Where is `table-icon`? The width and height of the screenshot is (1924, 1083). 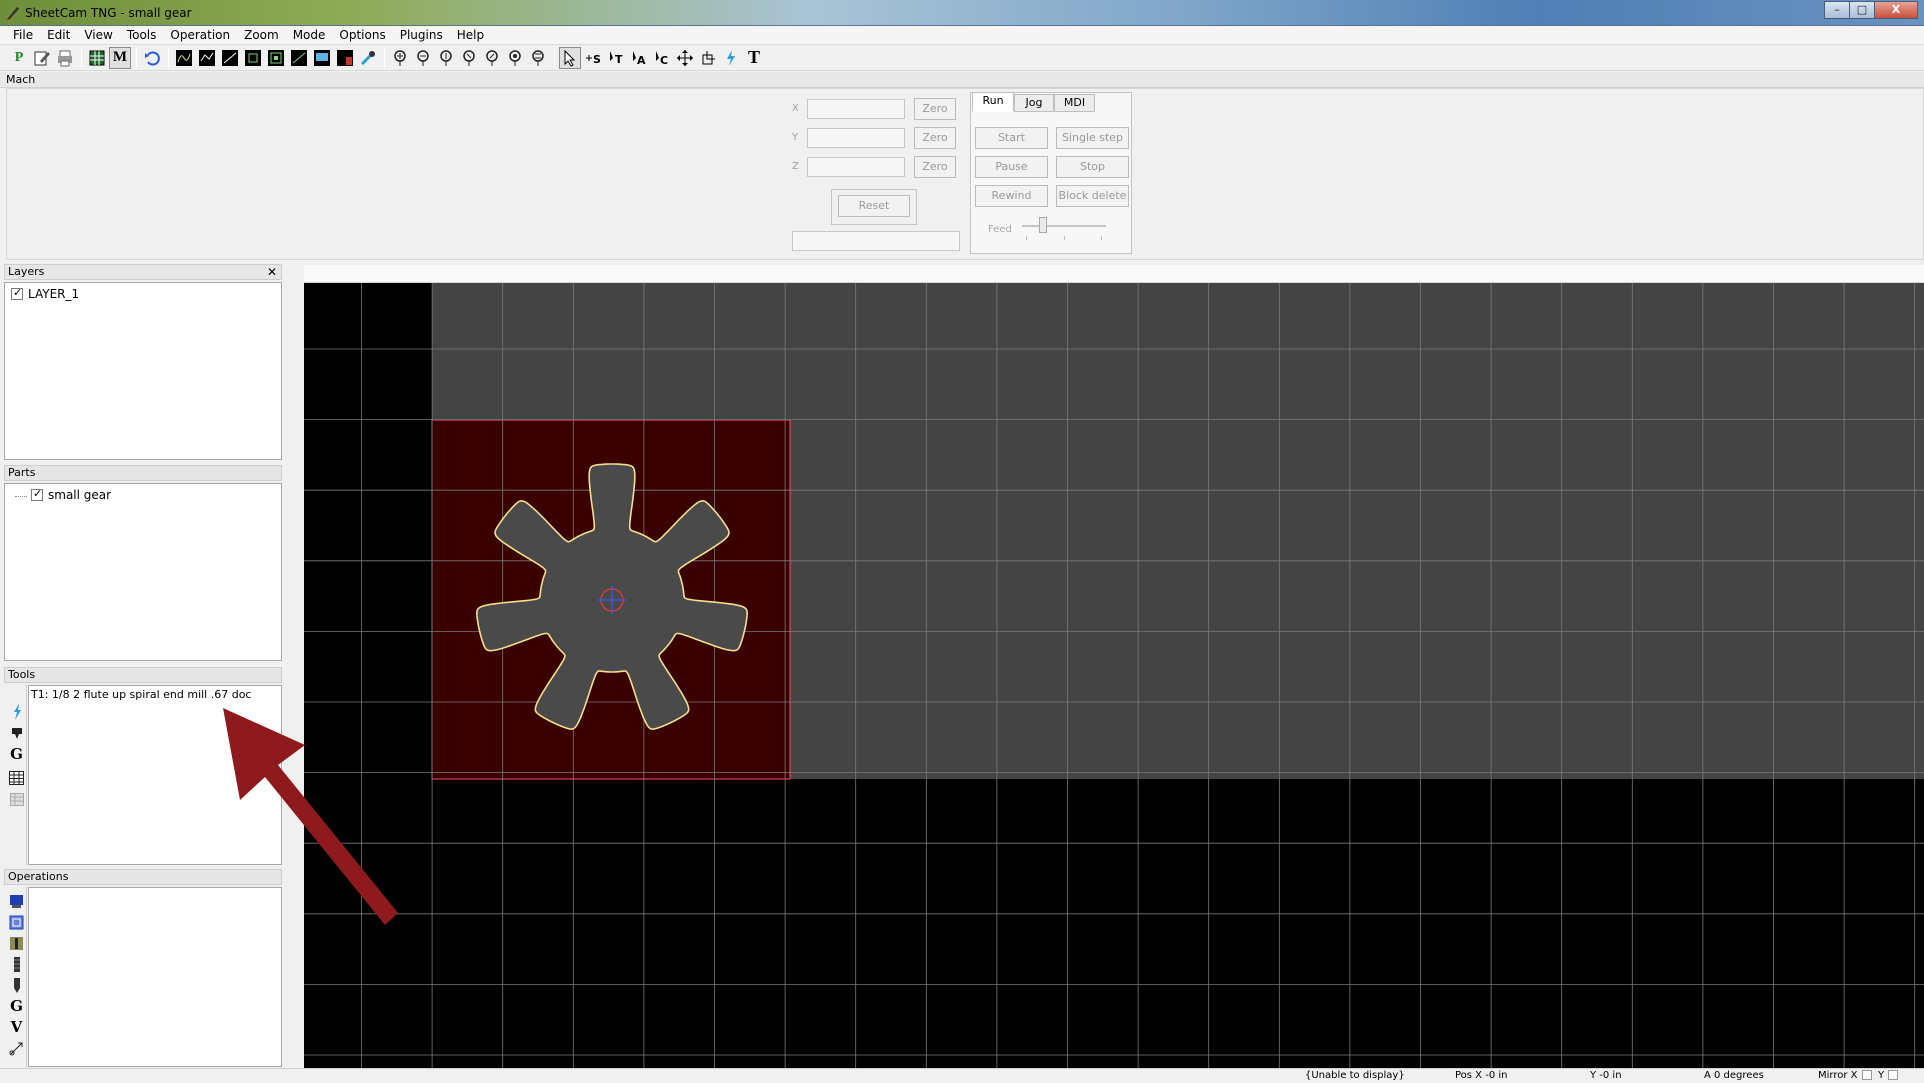
table-icon is located at coordinates (16, 777).